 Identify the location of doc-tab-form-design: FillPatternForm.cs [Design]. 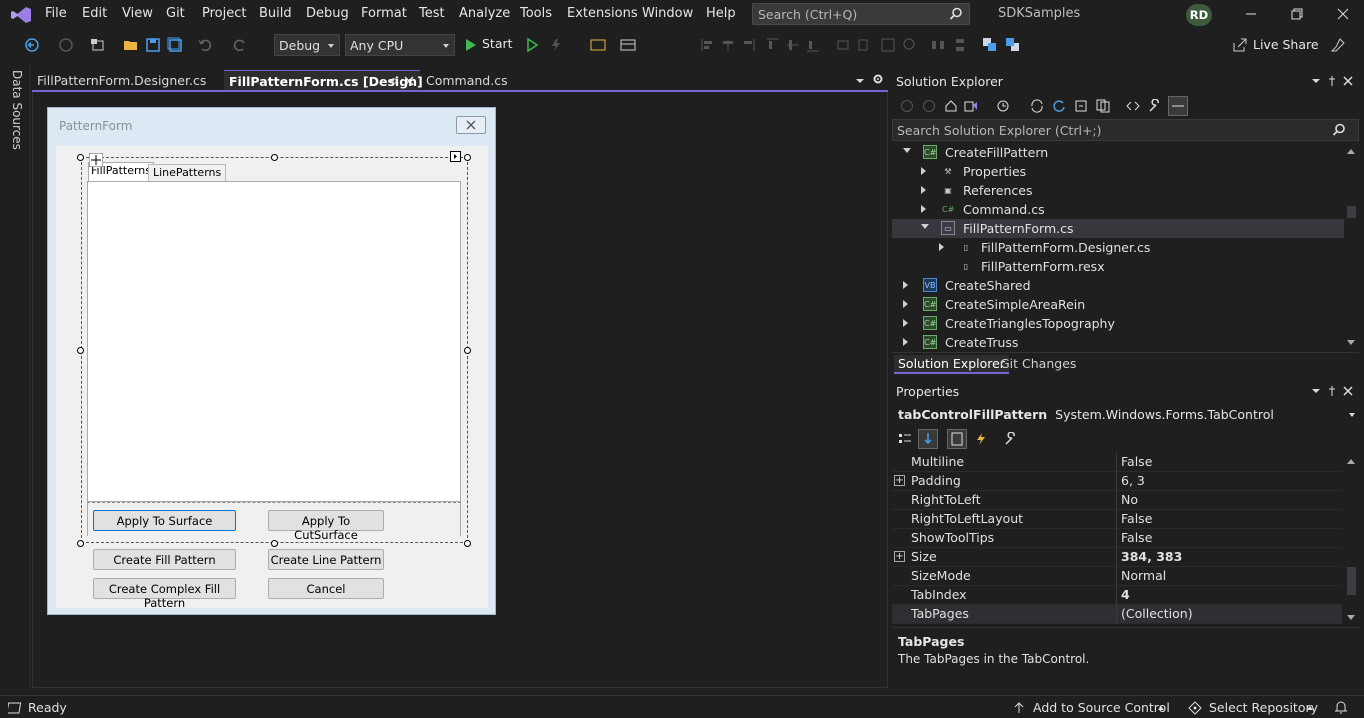
(323, 80).